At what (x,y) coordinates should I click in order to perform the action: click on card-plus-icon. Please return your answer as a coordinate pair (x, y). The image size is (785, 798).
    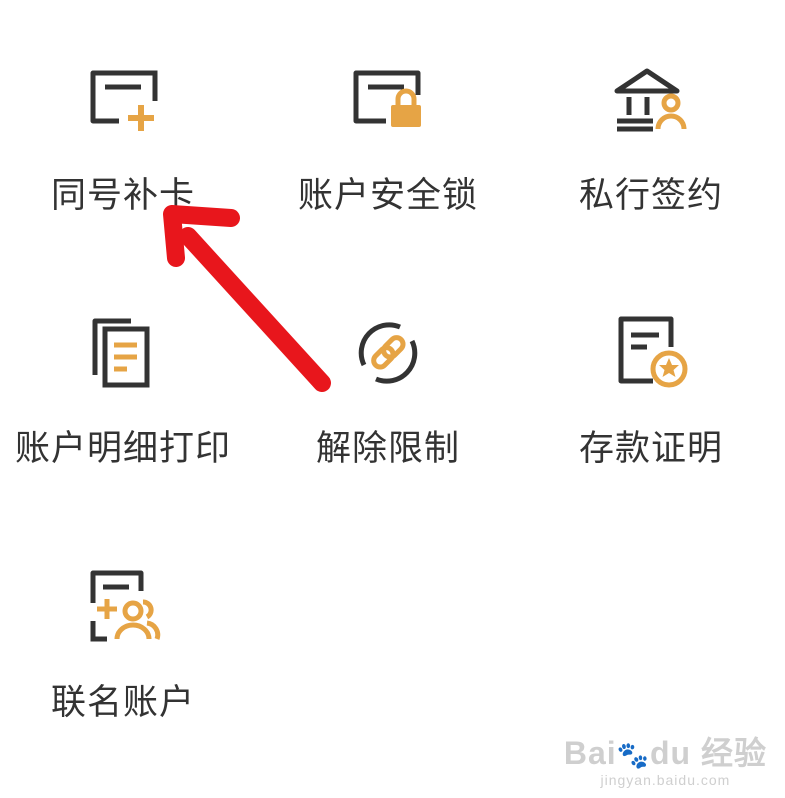
    Looking at the image, I should click on (123, 100).